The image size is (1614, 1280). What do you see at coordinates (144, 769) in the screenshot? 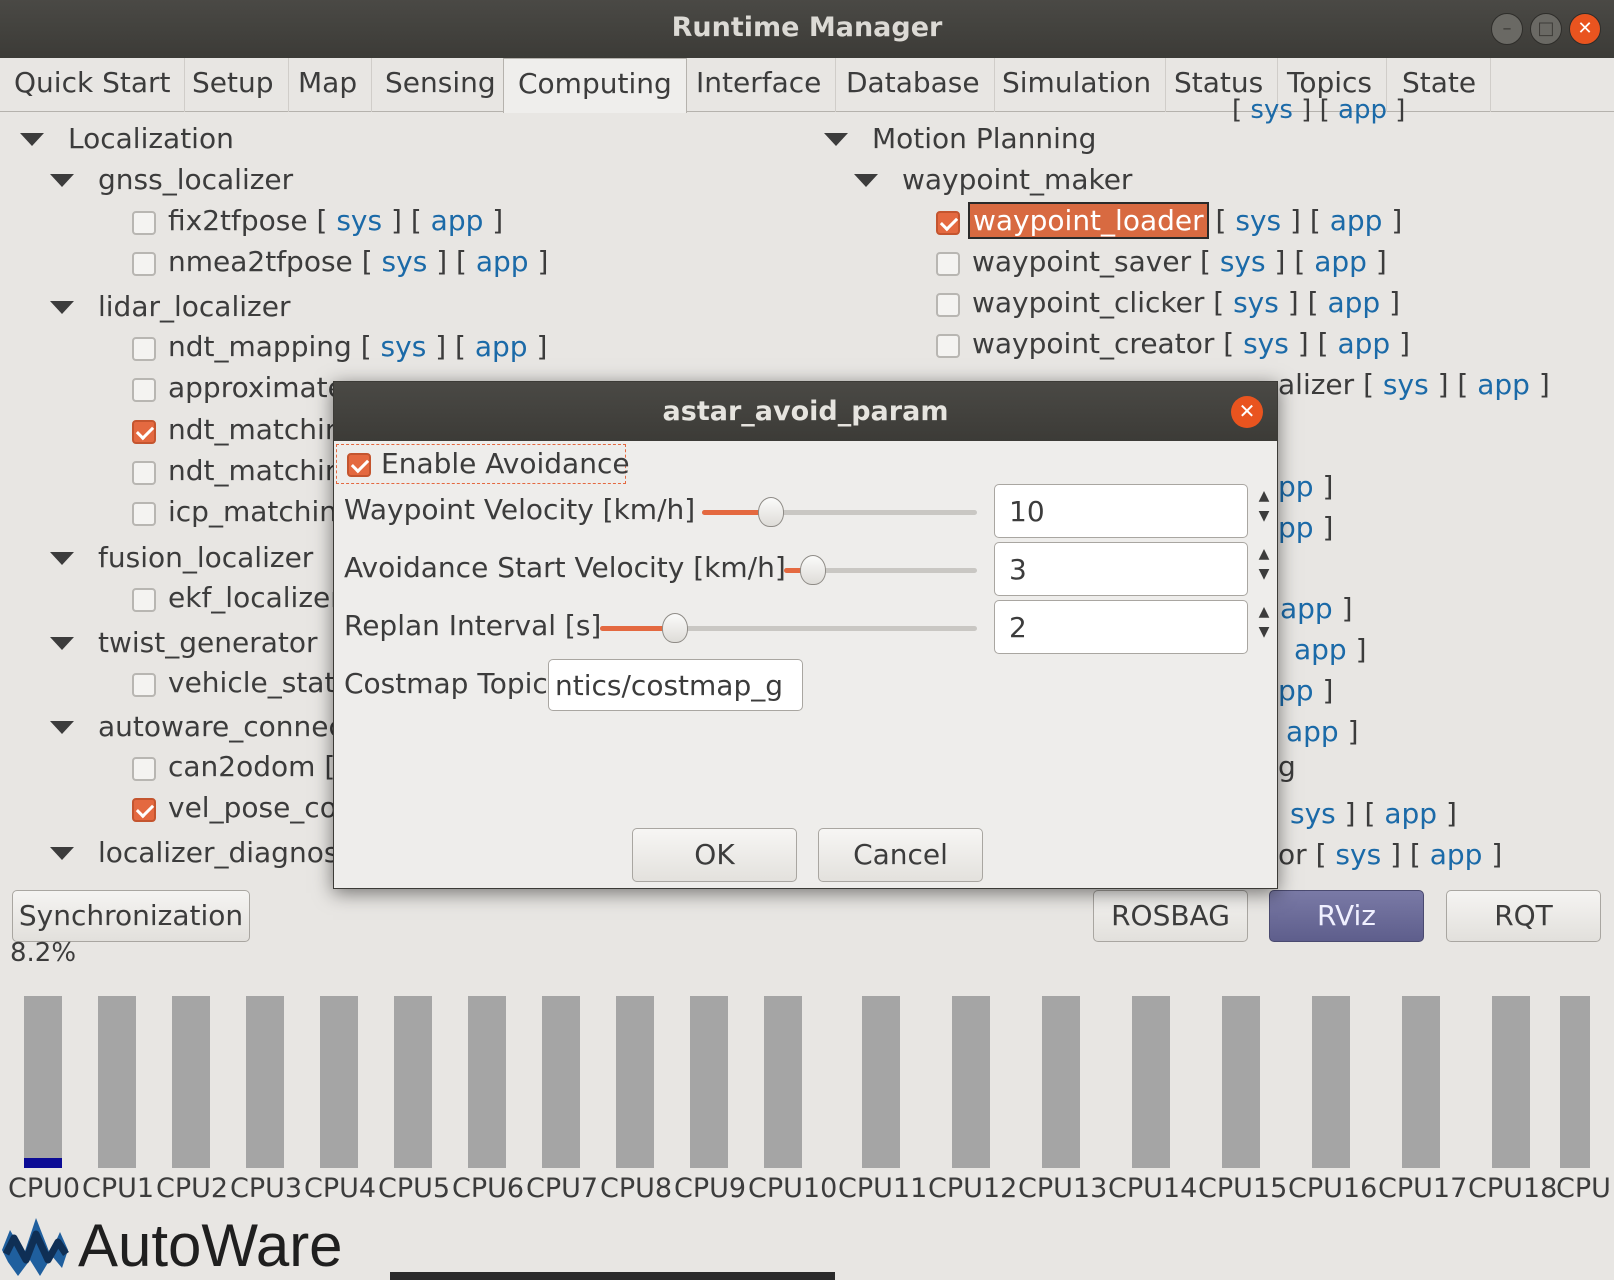
I see `checkbox-can2odom` at bounding box center [144, 769].